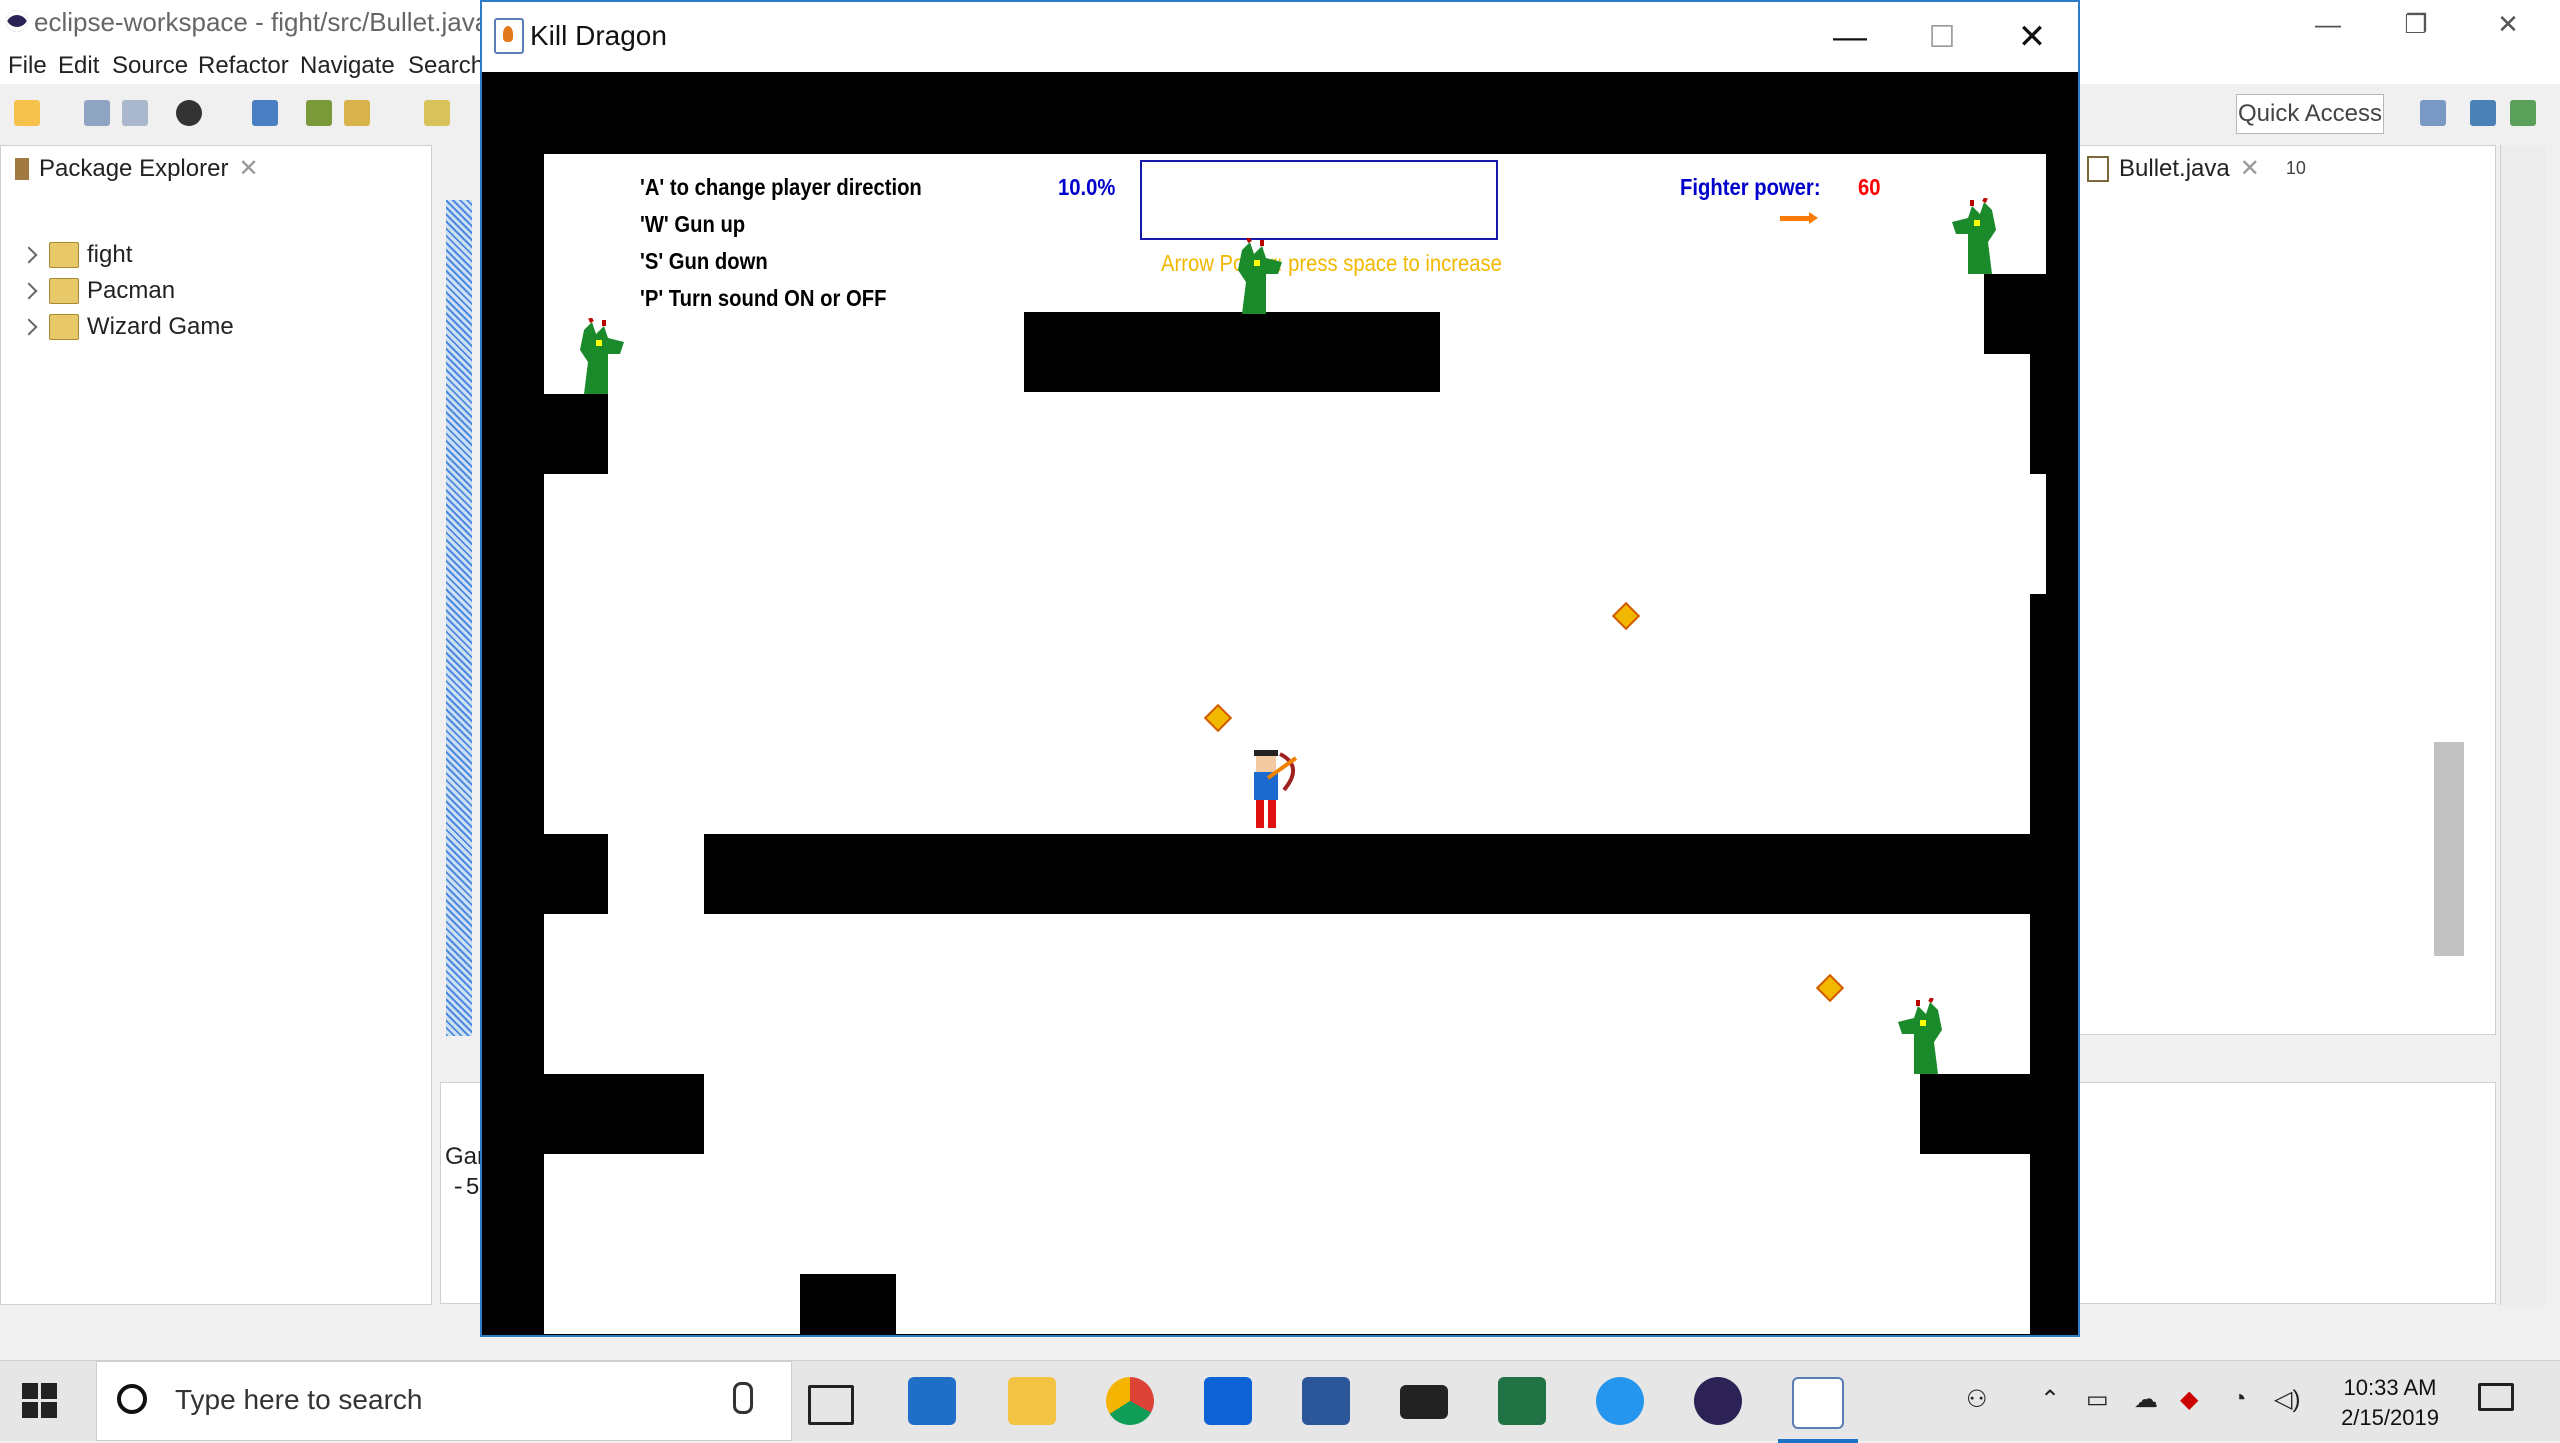 Image resolution: width=2560 pixels, height=1443 pixels. Describe the element at coordinates (243, 66) in the screenshot. I see `menu-refactor: Refactor` at that location.